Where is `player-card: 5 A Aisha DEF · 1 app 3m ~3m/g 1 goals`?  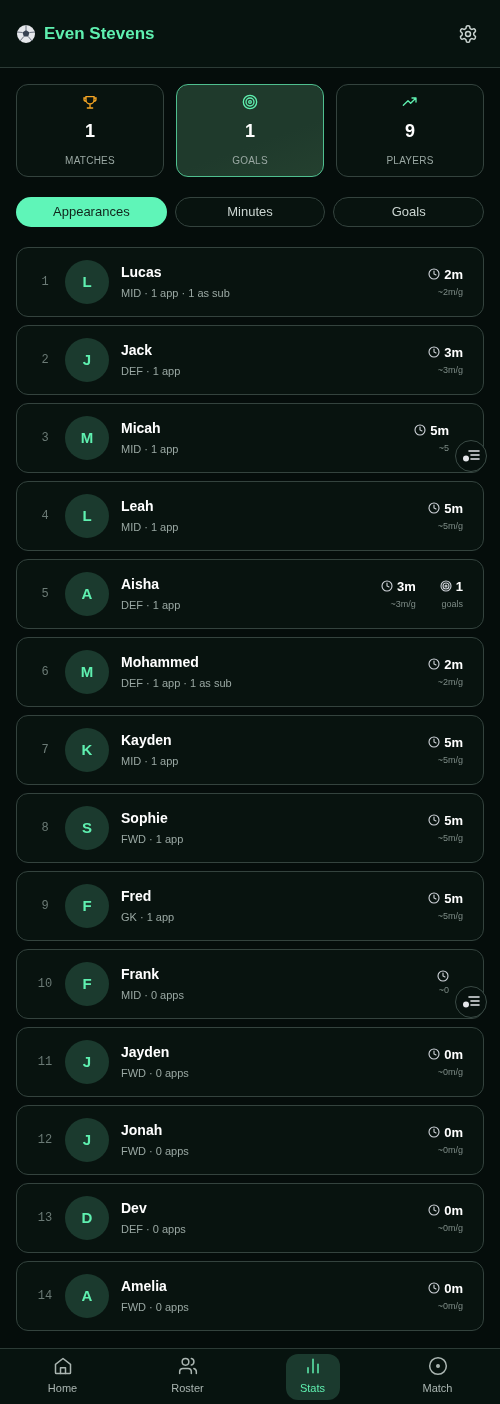 player-card: 5 A Aisha DEF · 1 app 3m ~3m/g 1 goals is located at coordinates (250, 594).